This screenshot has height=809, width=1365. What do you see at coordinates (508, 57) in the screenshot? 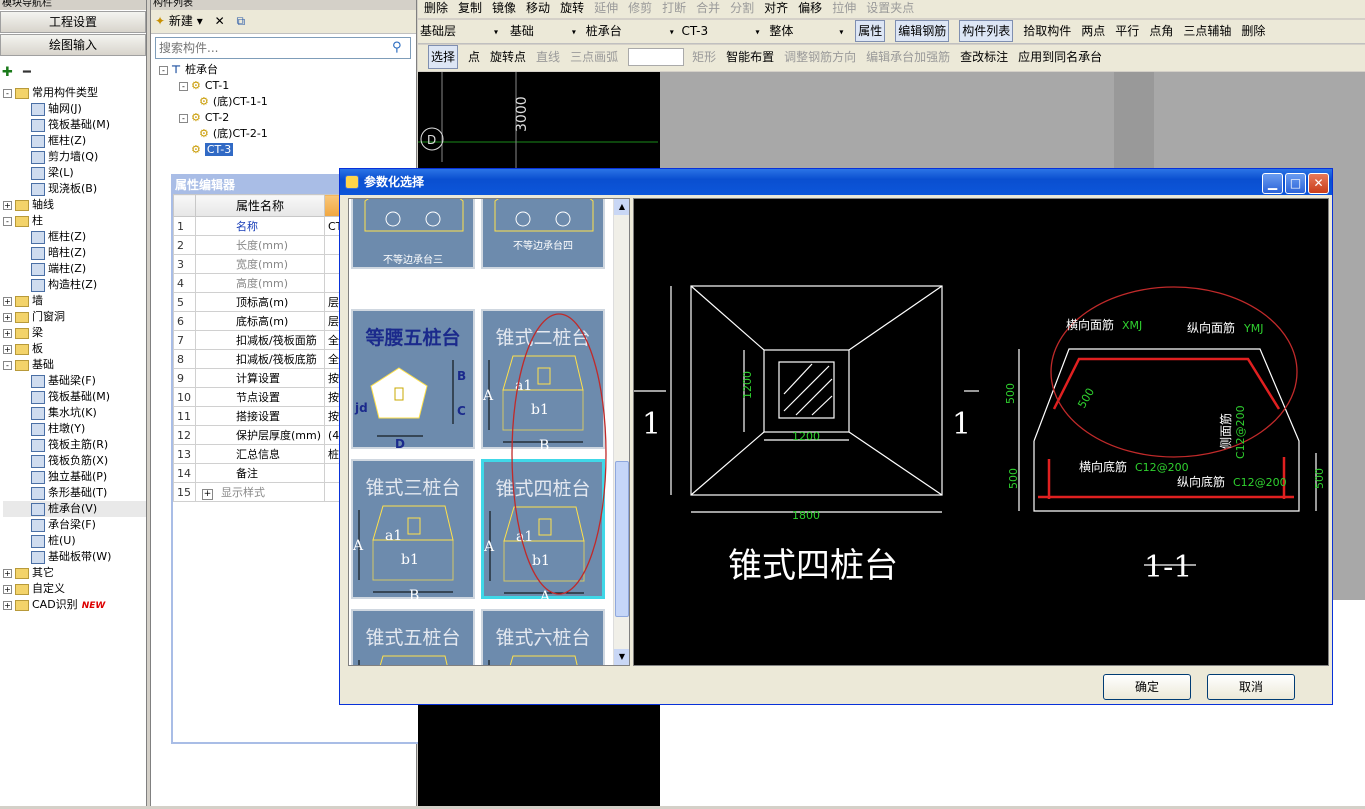
I see `toolbar-button: 旋转点` at bounding box center [508, 57].